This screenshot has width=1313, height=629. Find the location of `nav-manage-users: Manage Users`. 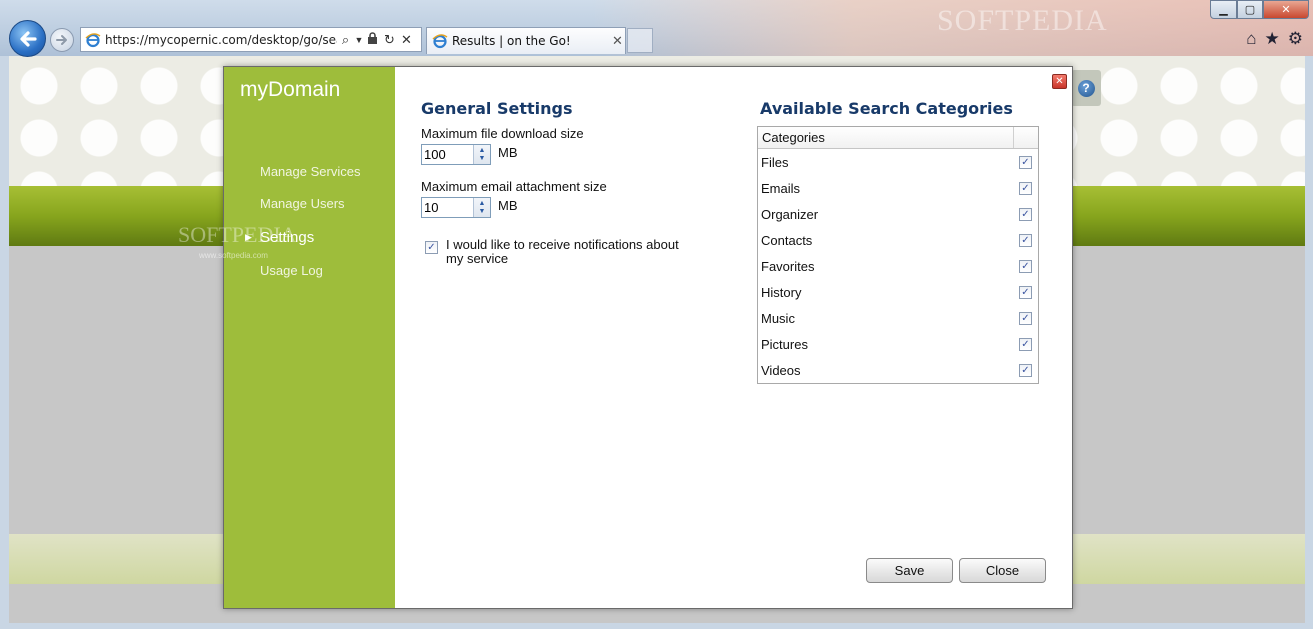

nav-manage-users: Manage Users is located at coordinates (302, 203).